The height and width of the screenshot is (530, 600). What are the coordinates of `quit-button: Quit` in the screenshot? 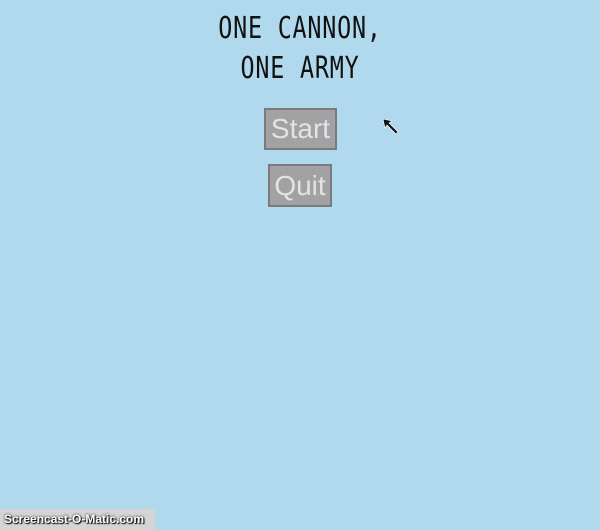 It's located at (300, 185).